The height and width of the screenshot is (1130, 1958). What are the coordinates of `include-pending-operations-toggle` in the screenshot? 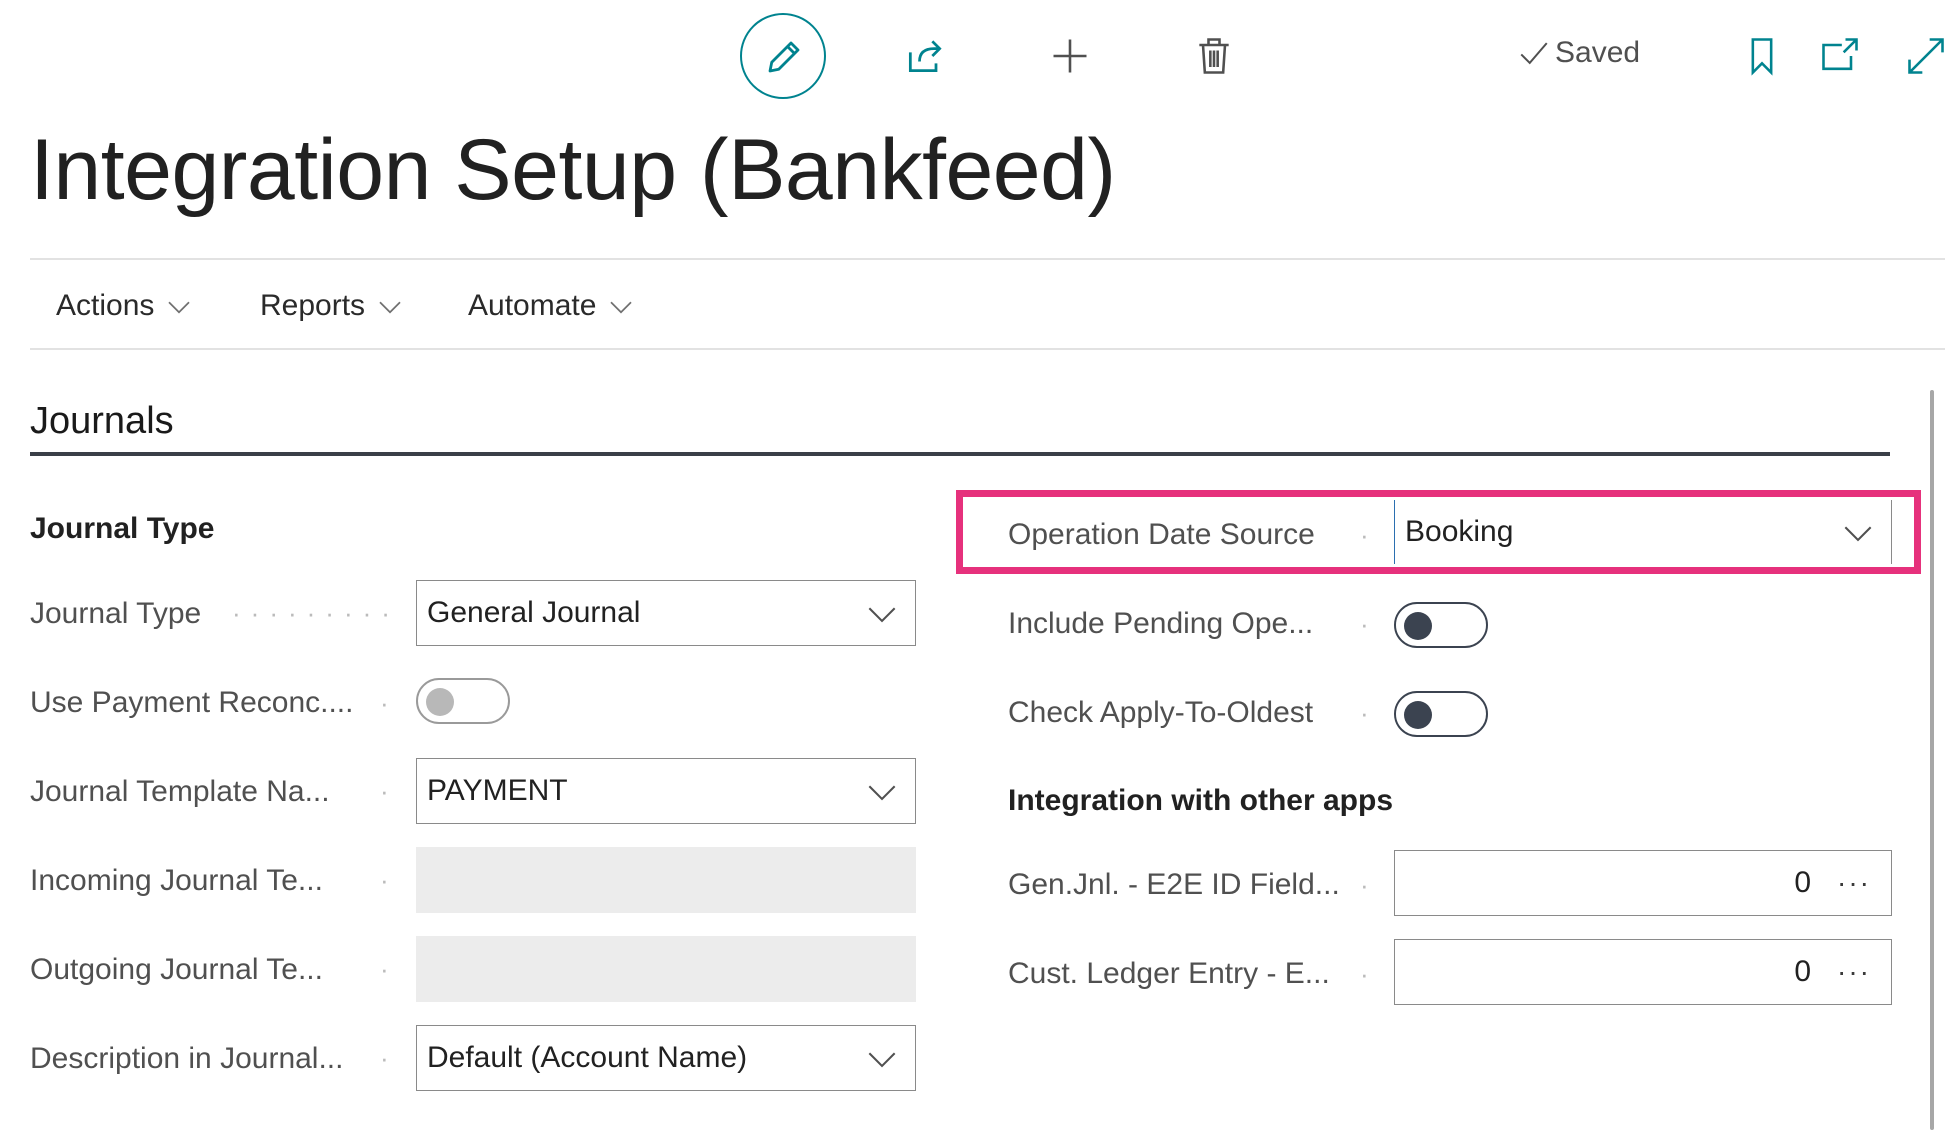 It's located at (1441, 625).